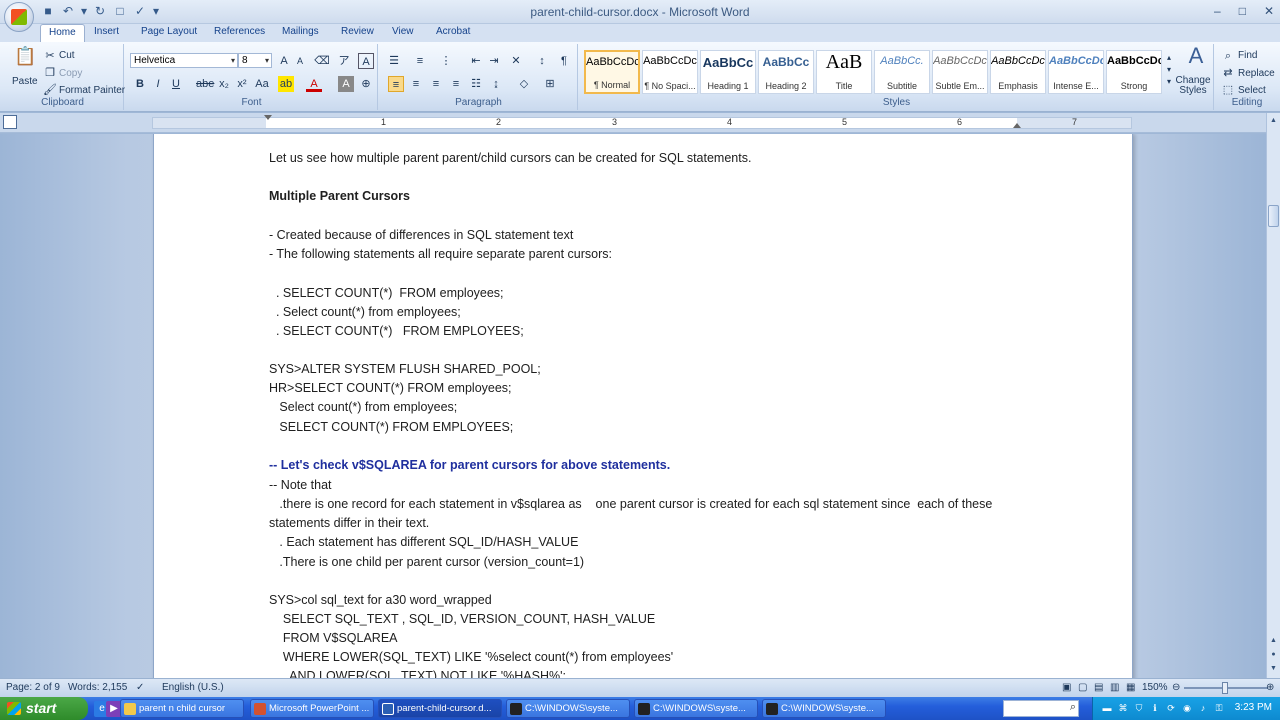 The width and height of the screenshot is (1280, 720). What do you see at coordinates (1269, 11) in the screenshot?
I see `close-icon: ✕` at bounding box center [1269, 11].